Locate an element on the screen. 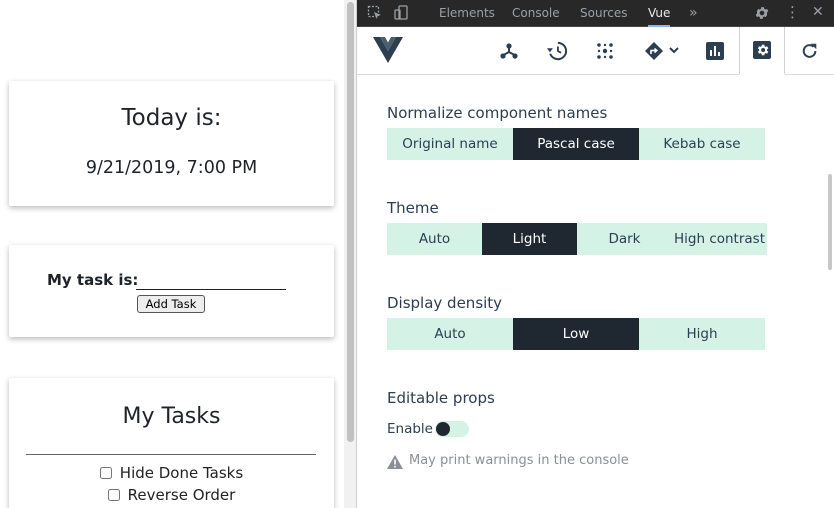  density-selector: Auto Low High is located at coordinates (576, 334).